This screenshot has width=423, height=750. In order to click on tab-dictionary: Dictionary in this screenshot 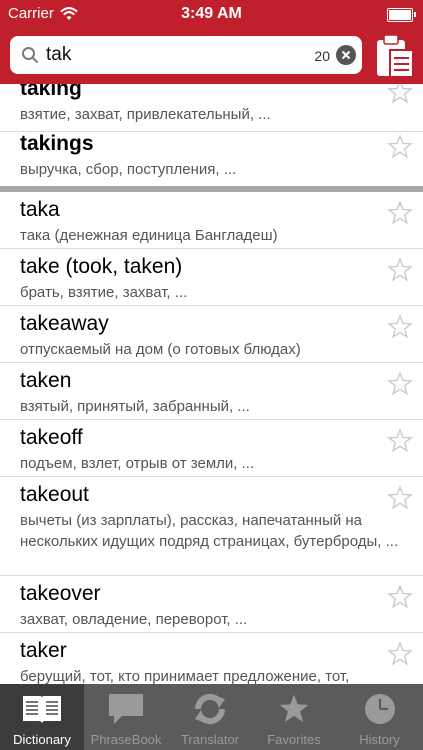, I will do `click(42, 717)`.